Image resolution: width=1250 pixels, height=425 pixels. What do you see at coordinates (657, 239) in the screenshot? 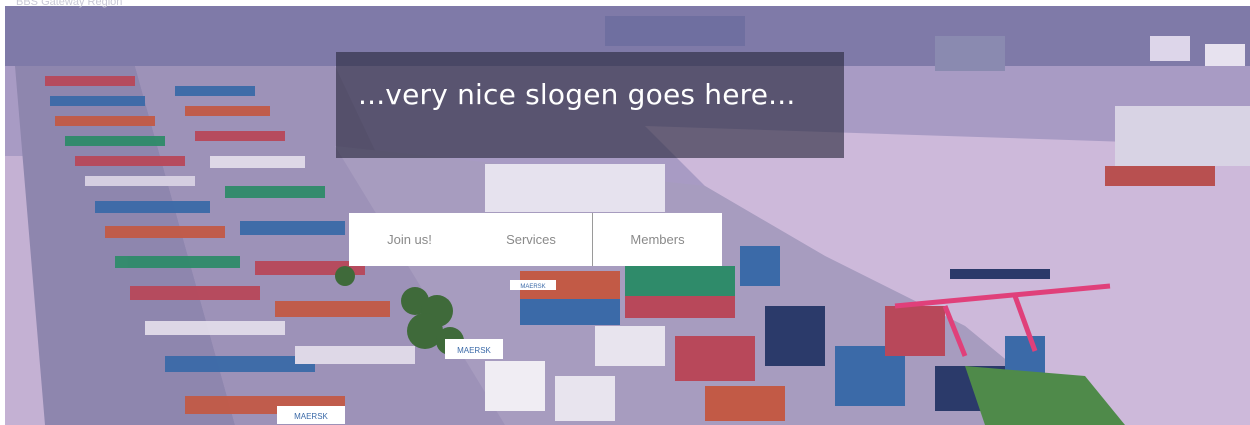
I see `nav-members: Members` at bounding box center [657, 239].